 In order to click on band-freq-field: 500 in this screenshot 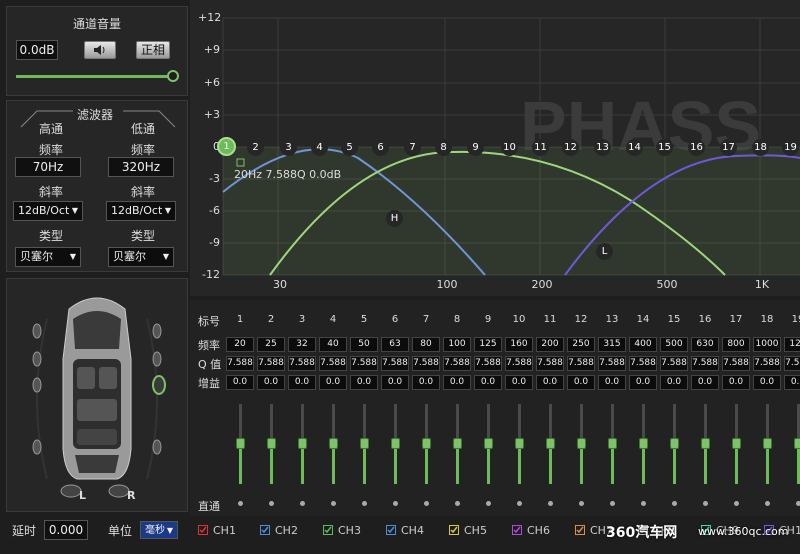, I will do `click(674, 344)`.